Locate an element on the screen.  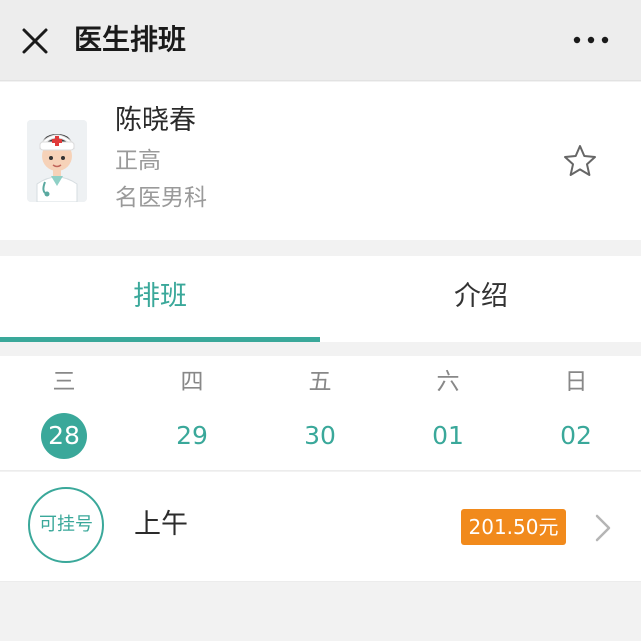
more-button is located at coordinates (591, 40).